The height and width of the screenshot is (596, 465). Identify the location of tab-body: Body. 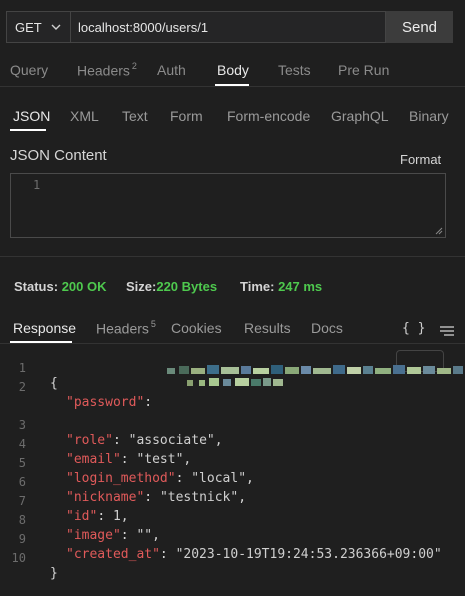
(233, 70).